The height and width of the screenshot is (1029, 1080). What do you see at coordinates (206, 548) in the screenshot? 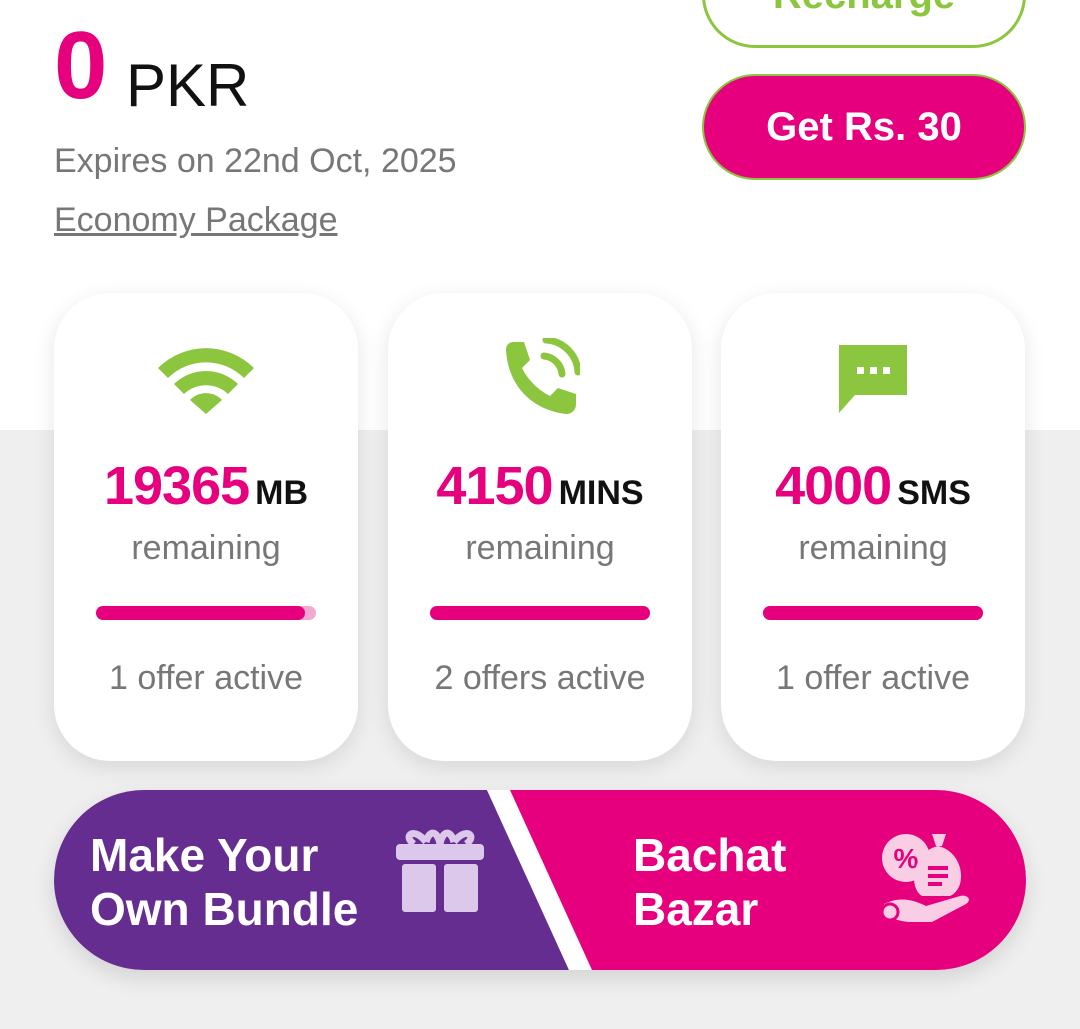
I see `data-remaining-label: remaining` at bounding box center [206, 548].